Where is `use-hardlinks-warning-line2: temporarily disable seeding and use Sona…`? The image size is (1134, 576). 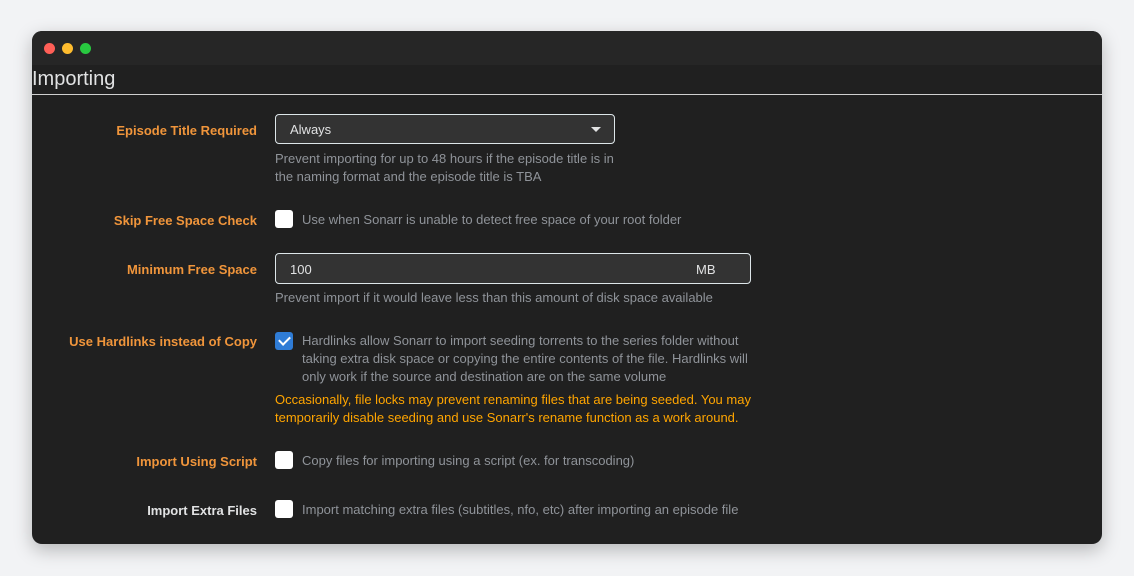
use-hardlinks-warning-line2: temporarily disable seeding and use Sona… is located at coordinates (507, 417).